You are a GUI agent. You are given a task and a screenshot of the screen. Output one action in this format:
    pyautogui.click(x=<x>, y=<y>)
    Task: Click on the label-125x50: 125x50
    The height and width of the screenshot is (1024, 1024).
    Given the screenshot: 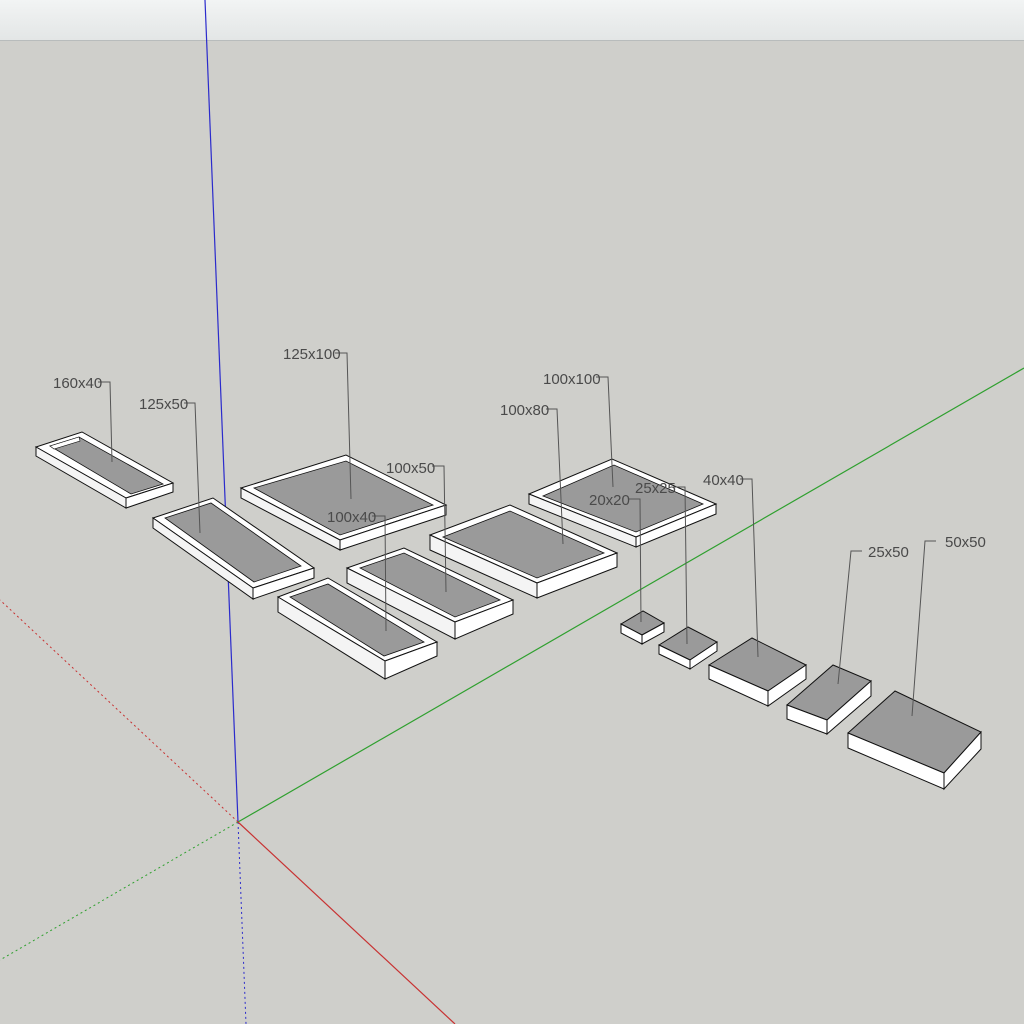 What is the action you would take?
    pyautogui.click(x=163, y=404)
    